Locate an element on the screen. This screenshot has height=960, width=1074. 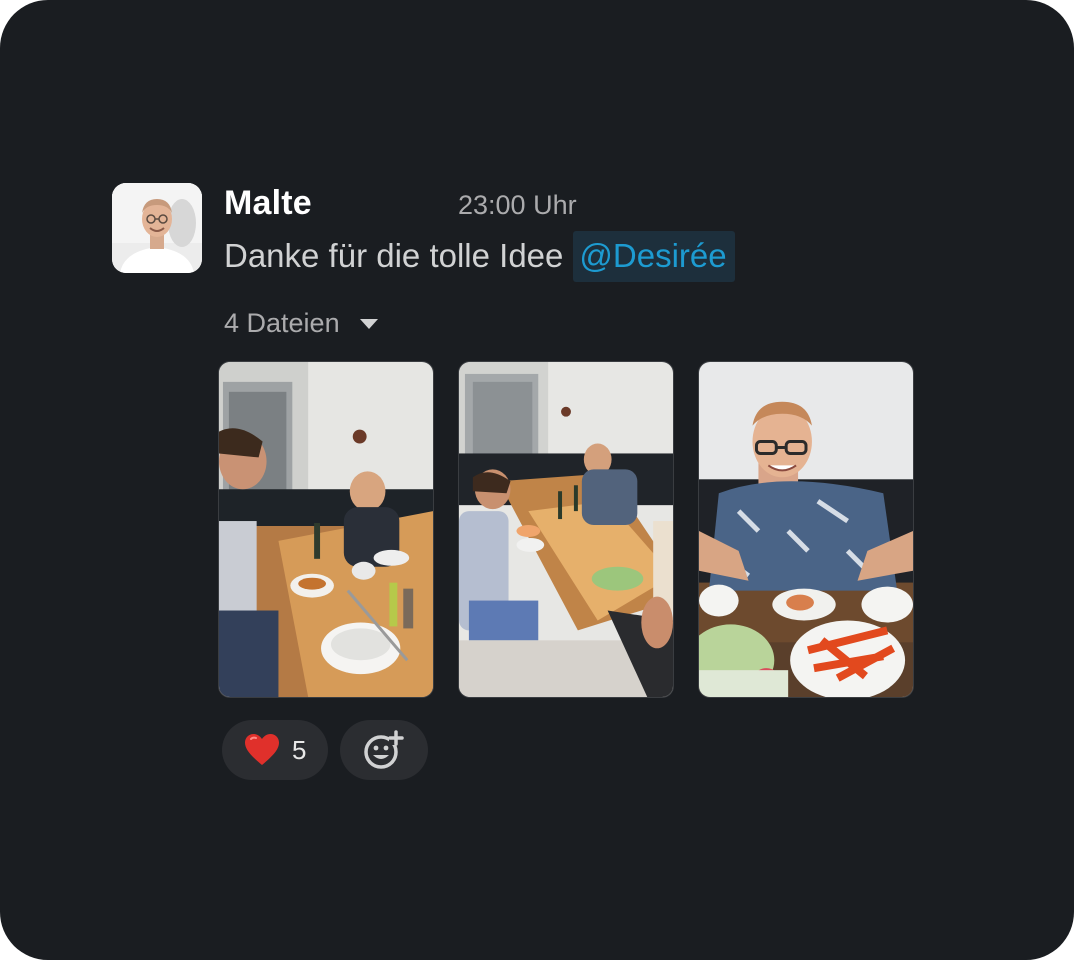
photo-dining-table-3-icon is located at coordinates (806, 529).